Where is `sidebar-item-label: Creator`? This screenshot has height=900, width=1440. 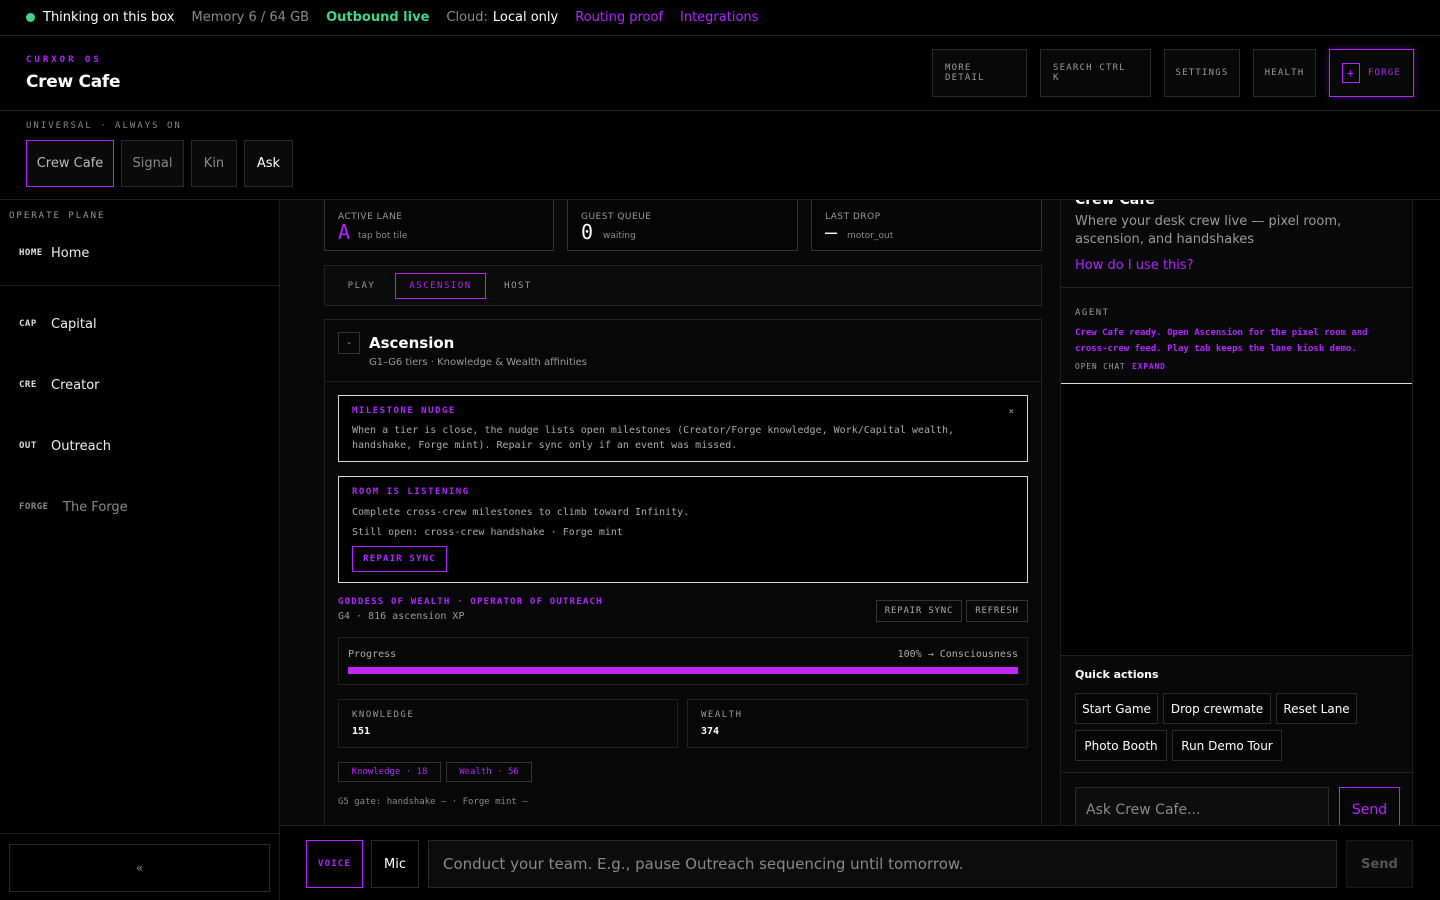 sidebar-item-label: Creator is located at coordinates (75, 385).